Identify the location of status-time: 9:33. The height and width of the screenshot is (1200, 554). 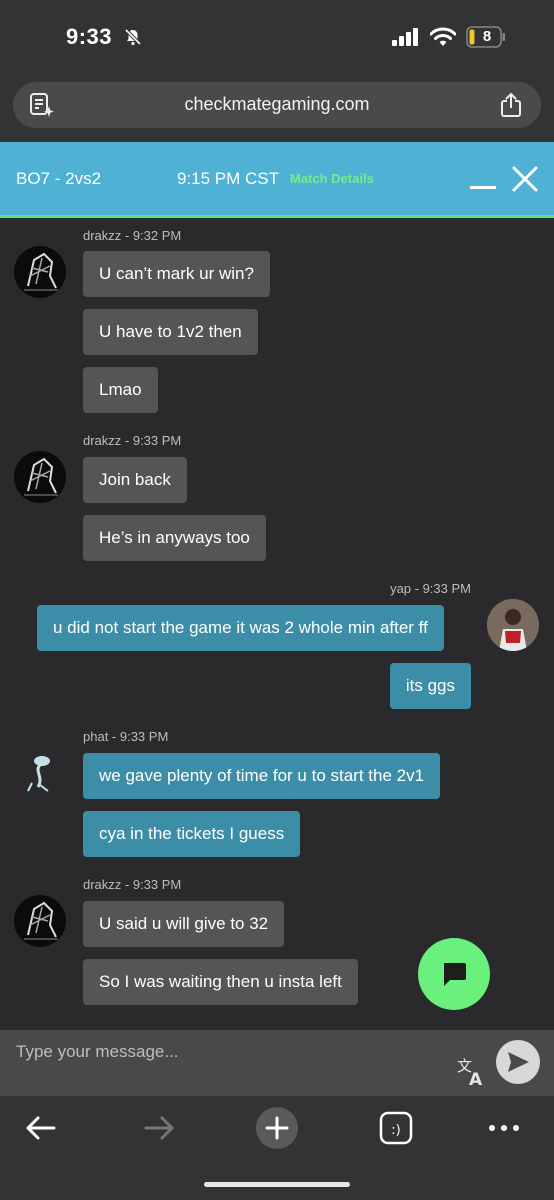
(89, 36).